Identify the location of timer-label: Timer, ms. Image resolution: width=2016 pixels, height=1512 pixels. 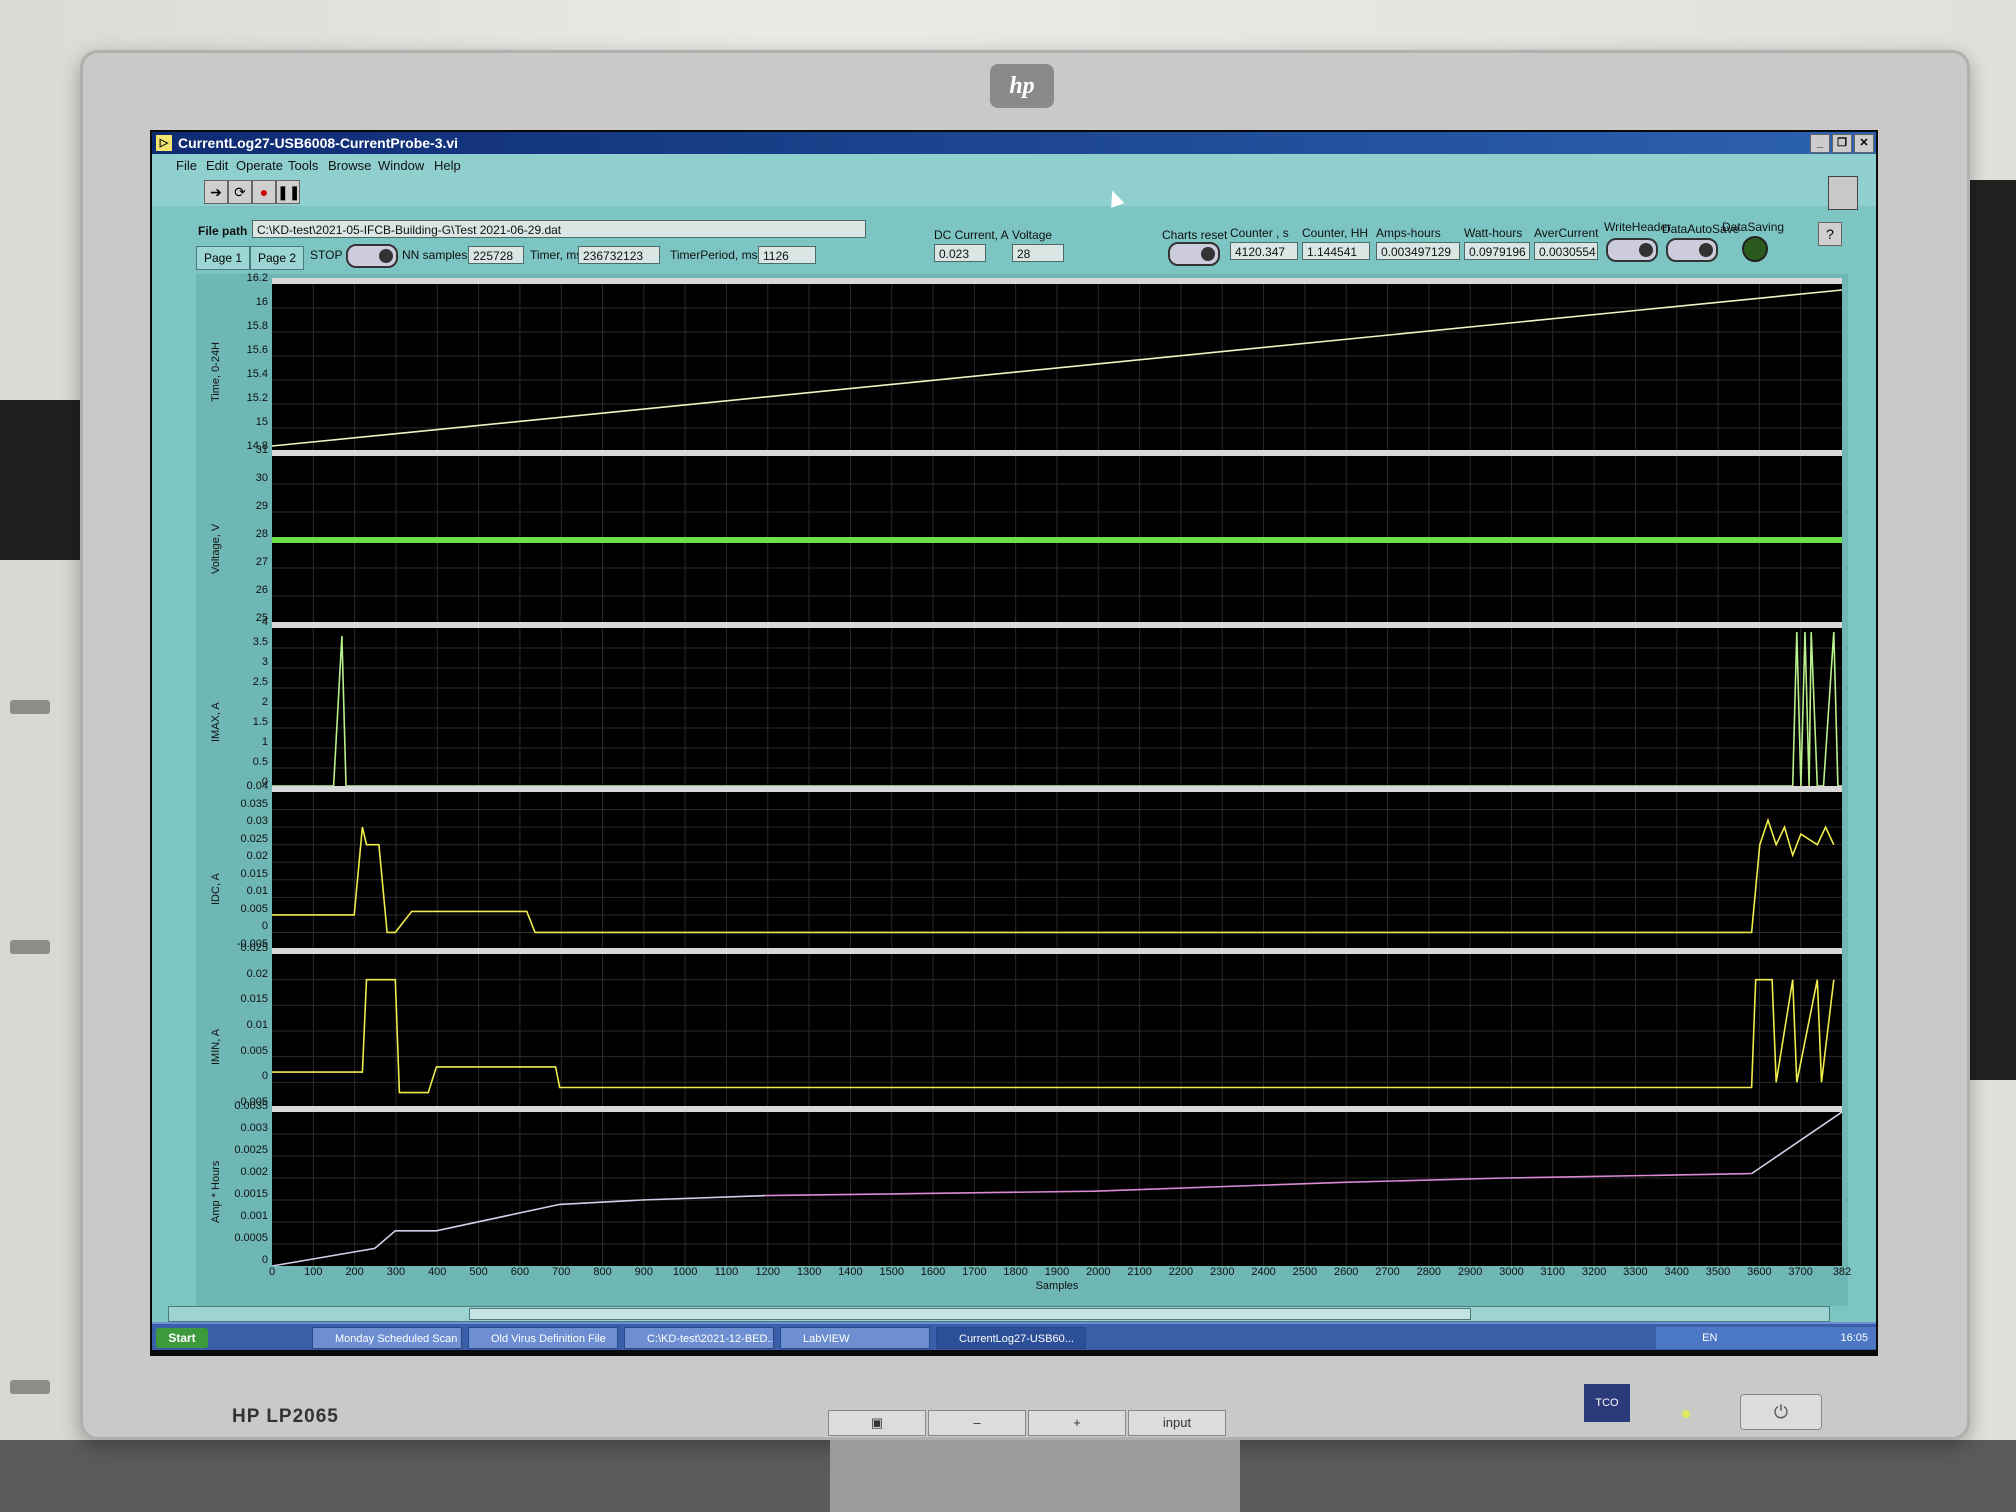
(556, 255).